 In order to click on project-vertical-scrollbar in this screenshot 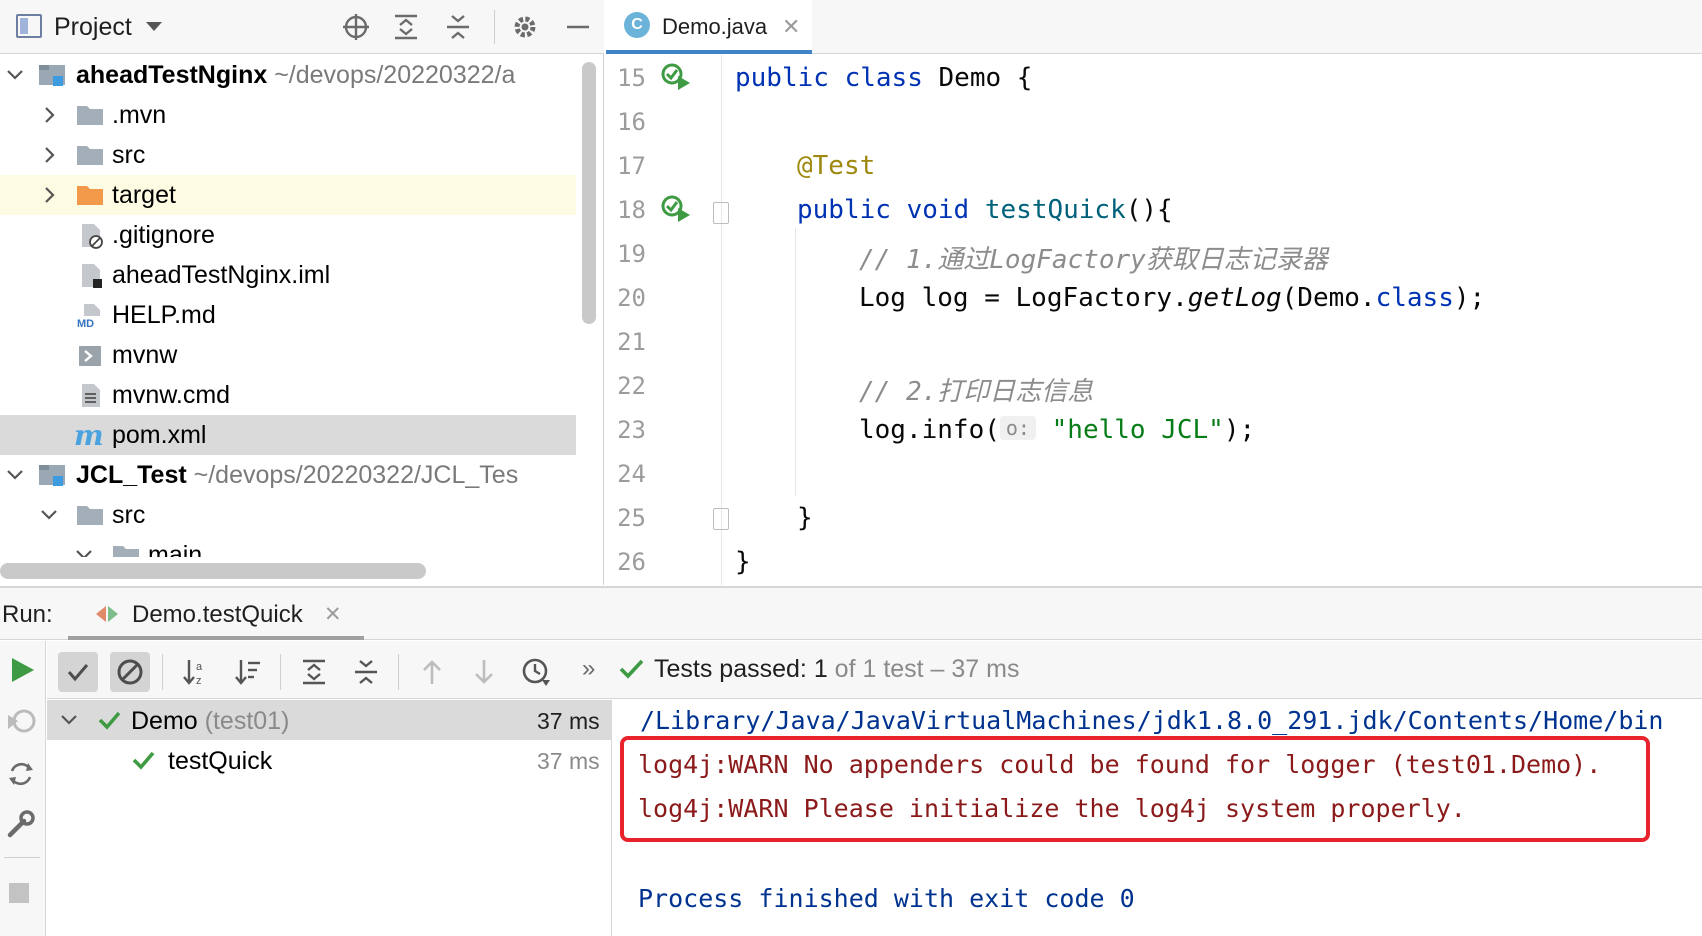, I will do `click(589, 193)`.